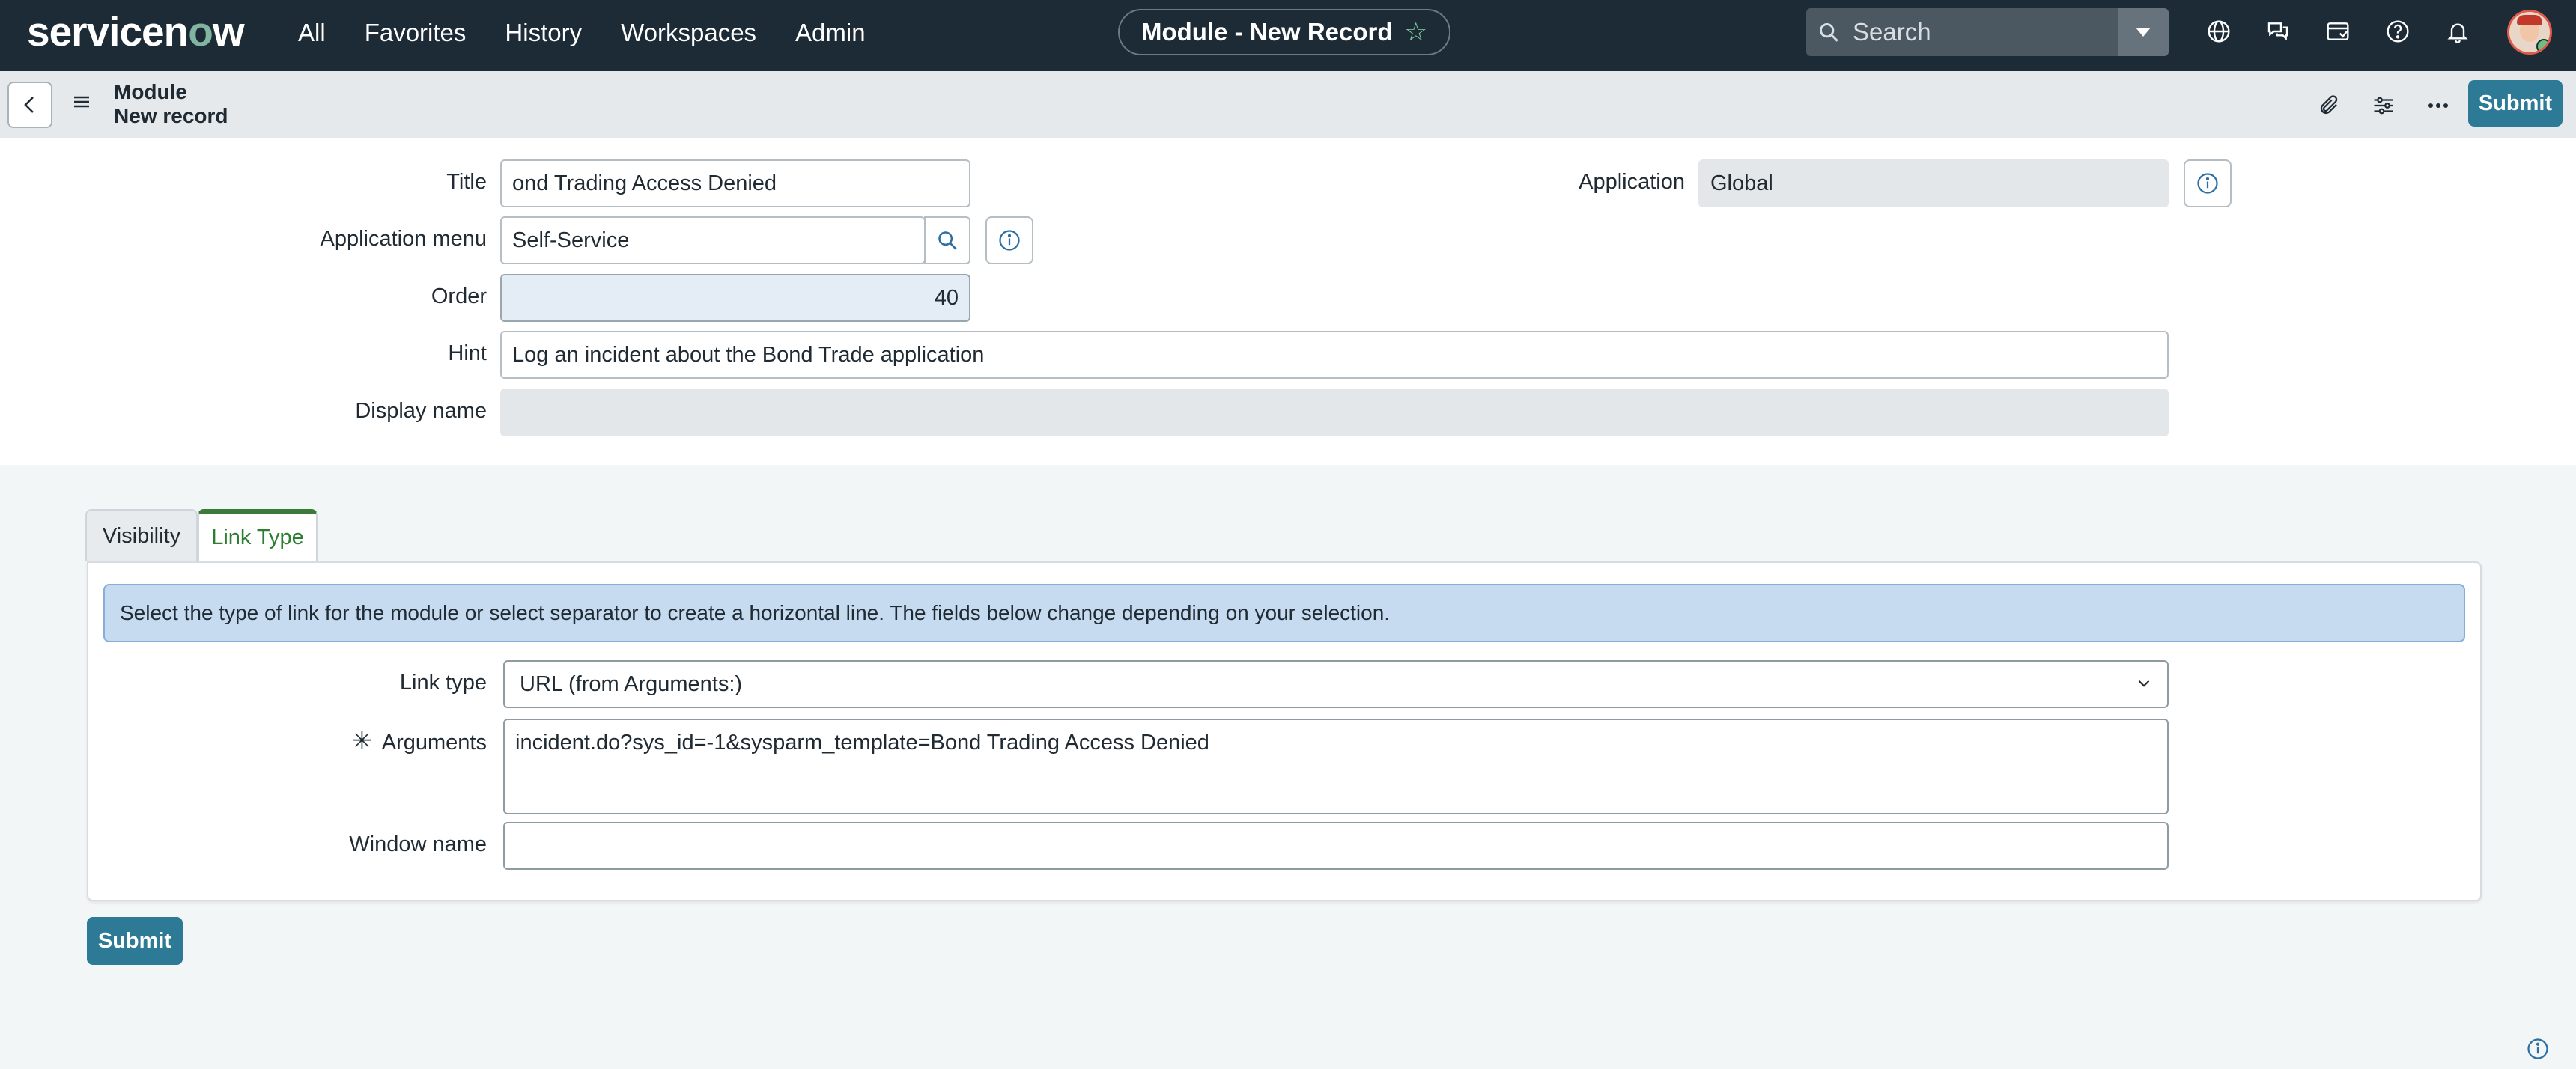 The height and width of the screenshot is (1069, 2576). I want to click on chat-icon, so click(2278, 31).